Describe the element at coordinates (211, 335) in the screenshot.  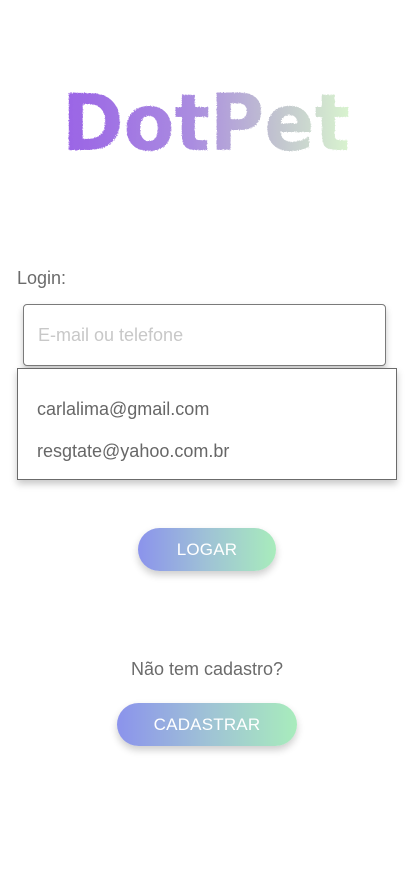
I see `email-phone-input` at that location.